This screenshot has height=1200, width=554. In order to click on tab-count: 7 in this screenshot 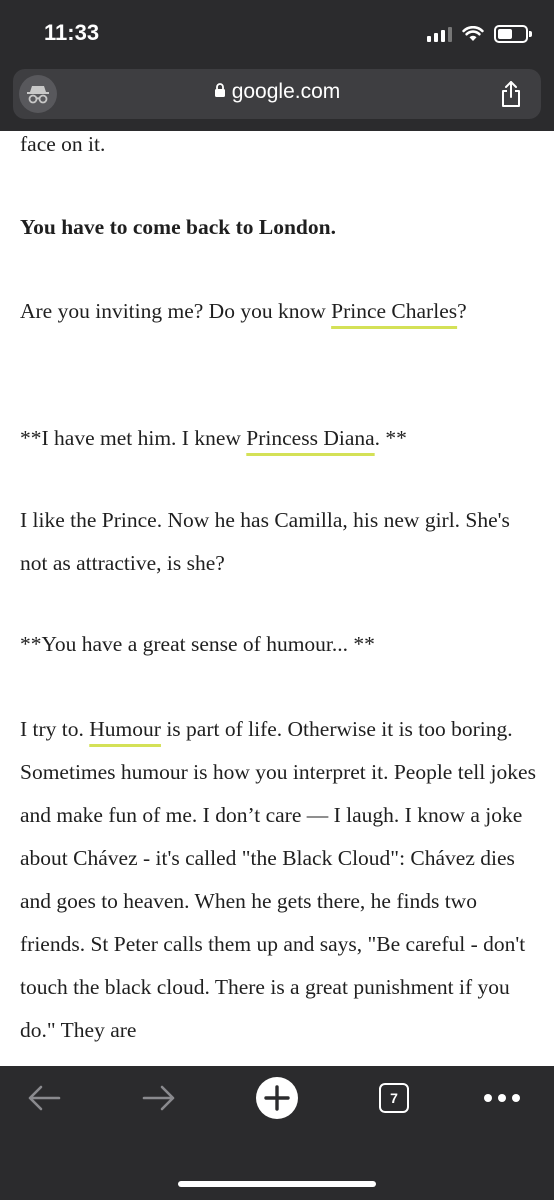, I will do `click(394, 1098)`.